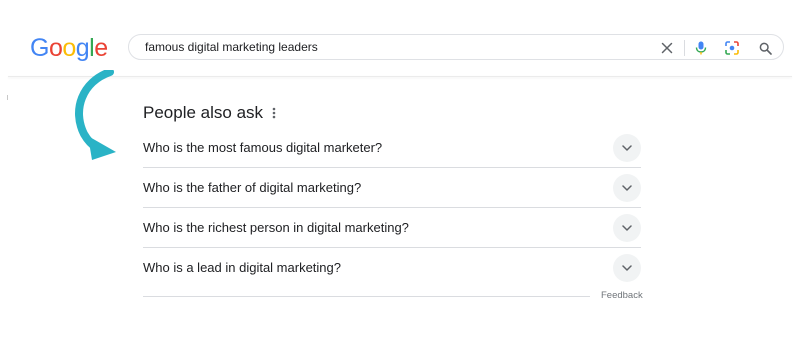 The image size is (800, 350). What do you see at coordinates (667, 48) in the screenshot?
I see `close-icon` at bounding box center [667, 48].